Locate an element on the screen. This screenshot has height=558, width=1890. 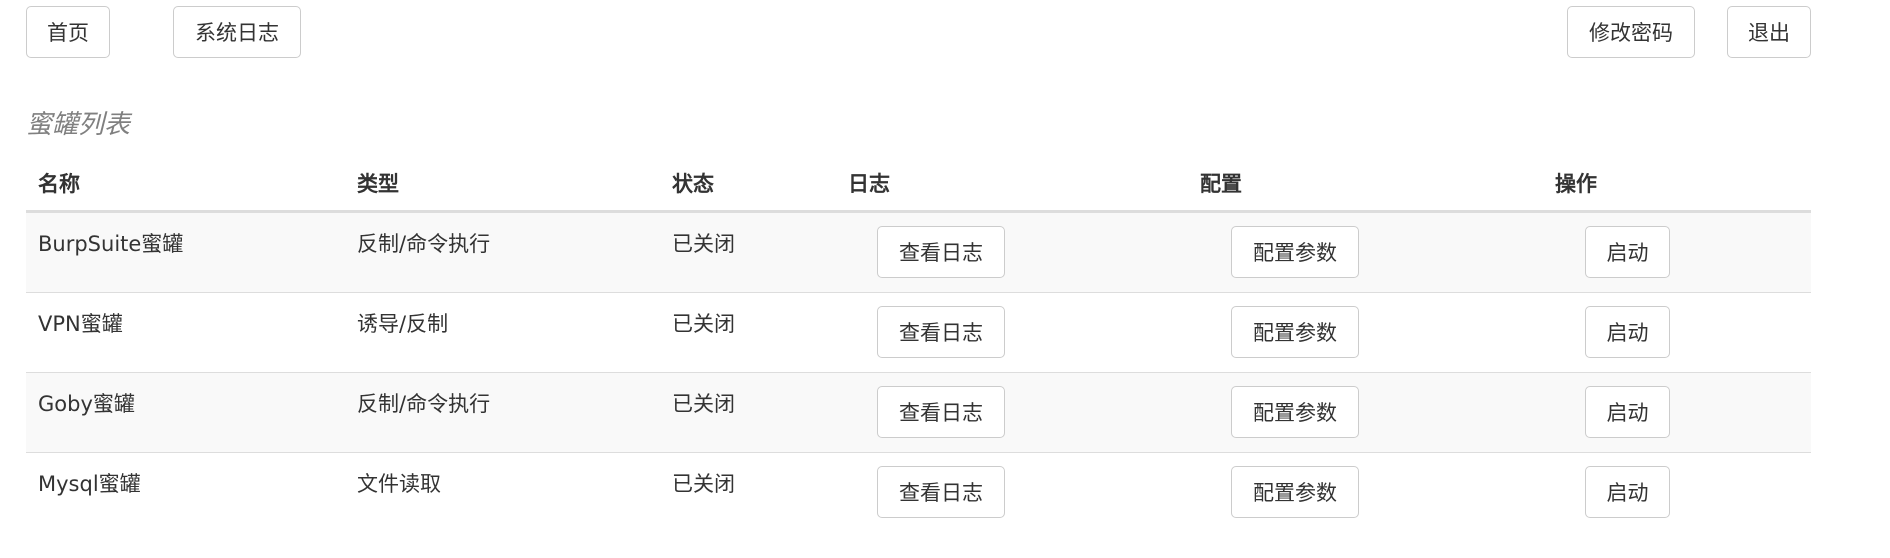
header-config: 配置 is located at coordinates (1221, 184).